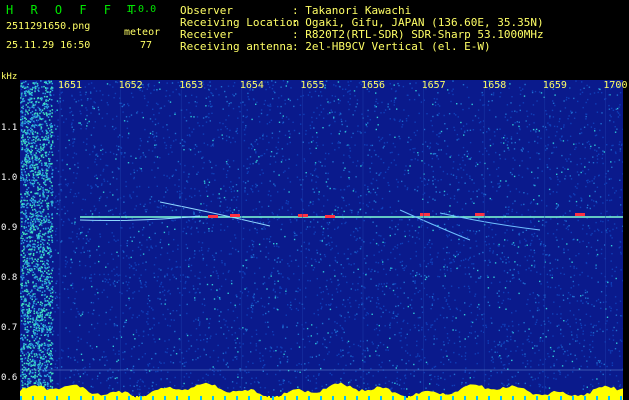  What do you see at coordinates (48, 26) in the screenshot?
I see `file-name: 2511291650.png` at bounding box center [48, 26].